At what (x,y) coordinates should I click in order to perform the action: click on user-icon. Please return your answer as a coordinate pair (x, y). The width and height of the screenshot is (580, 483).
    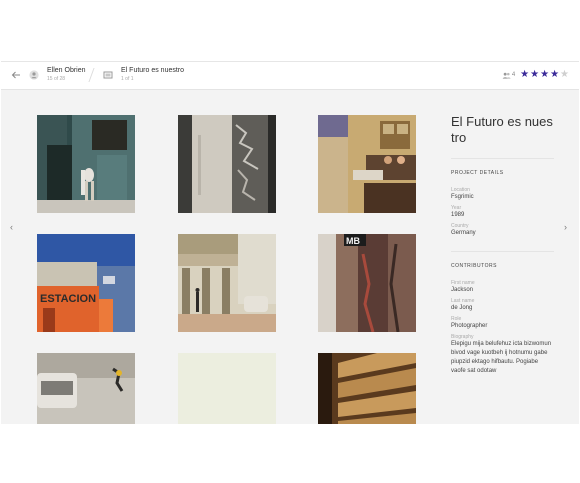
    Looking at the image, I should click on (34, 75).